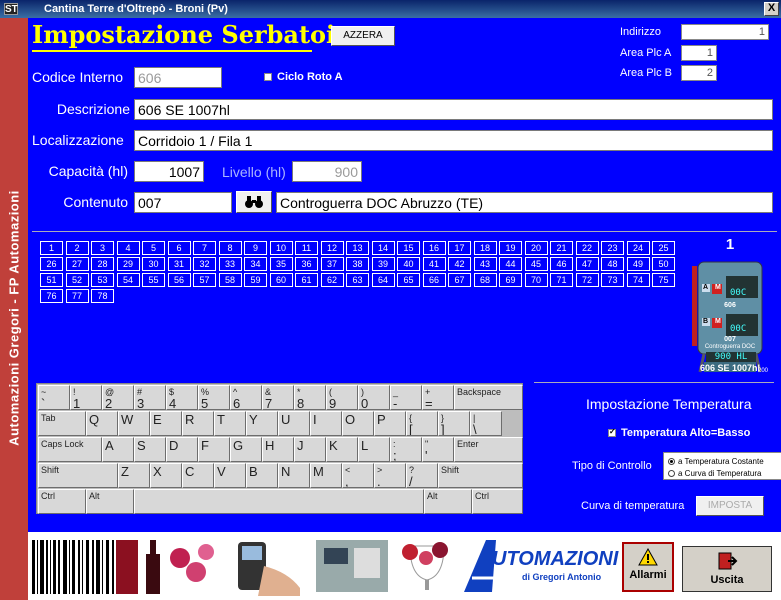 Image resolution: width=781 pixels, height=600 pixels. Describe the element at coordinates (357, 248) in the screenshot. I see `tank-cell: 13` at that location.